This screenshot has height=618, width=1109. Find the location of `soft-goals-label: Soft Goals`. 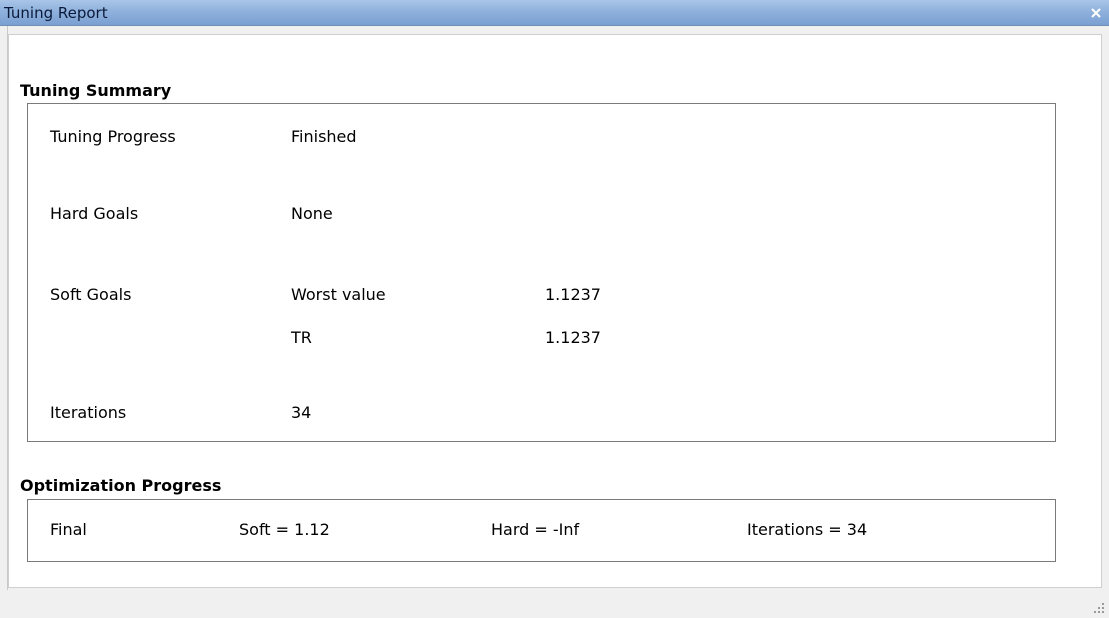

soft-goals-label: Soft Goals is located at coordinates (91, 294).